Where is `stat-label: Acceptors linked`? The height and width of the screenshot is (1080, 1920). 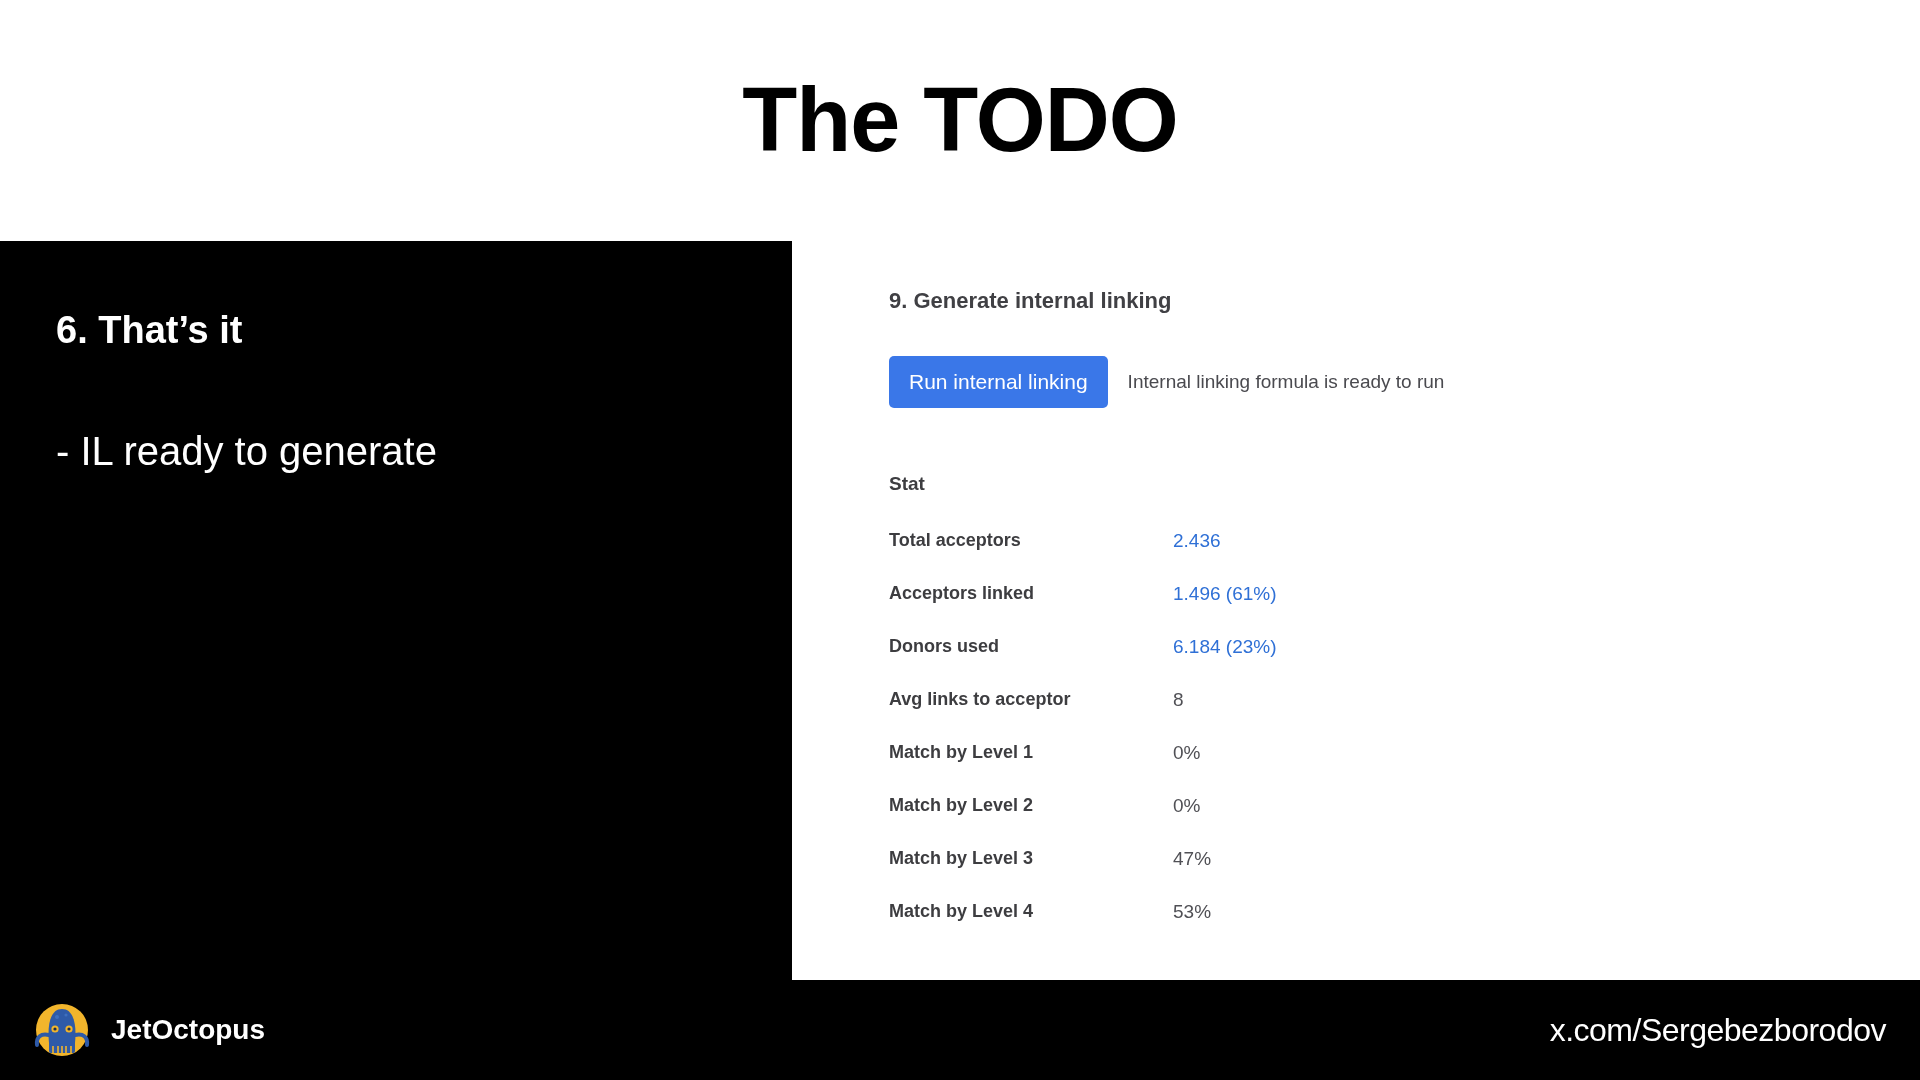 stat-label: Acceptors linked is located at coordinates (962, 593).